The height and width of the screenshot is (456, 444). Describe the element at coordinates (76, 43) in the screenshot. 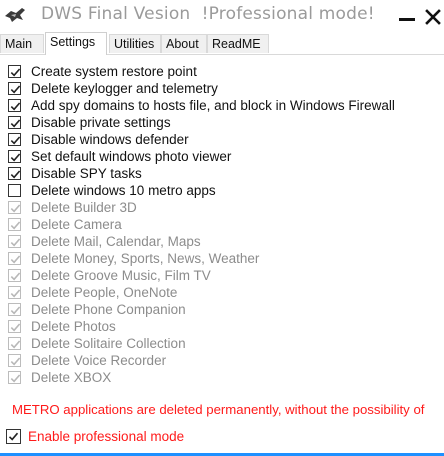

I see `tab-settings: Settings` at that location.